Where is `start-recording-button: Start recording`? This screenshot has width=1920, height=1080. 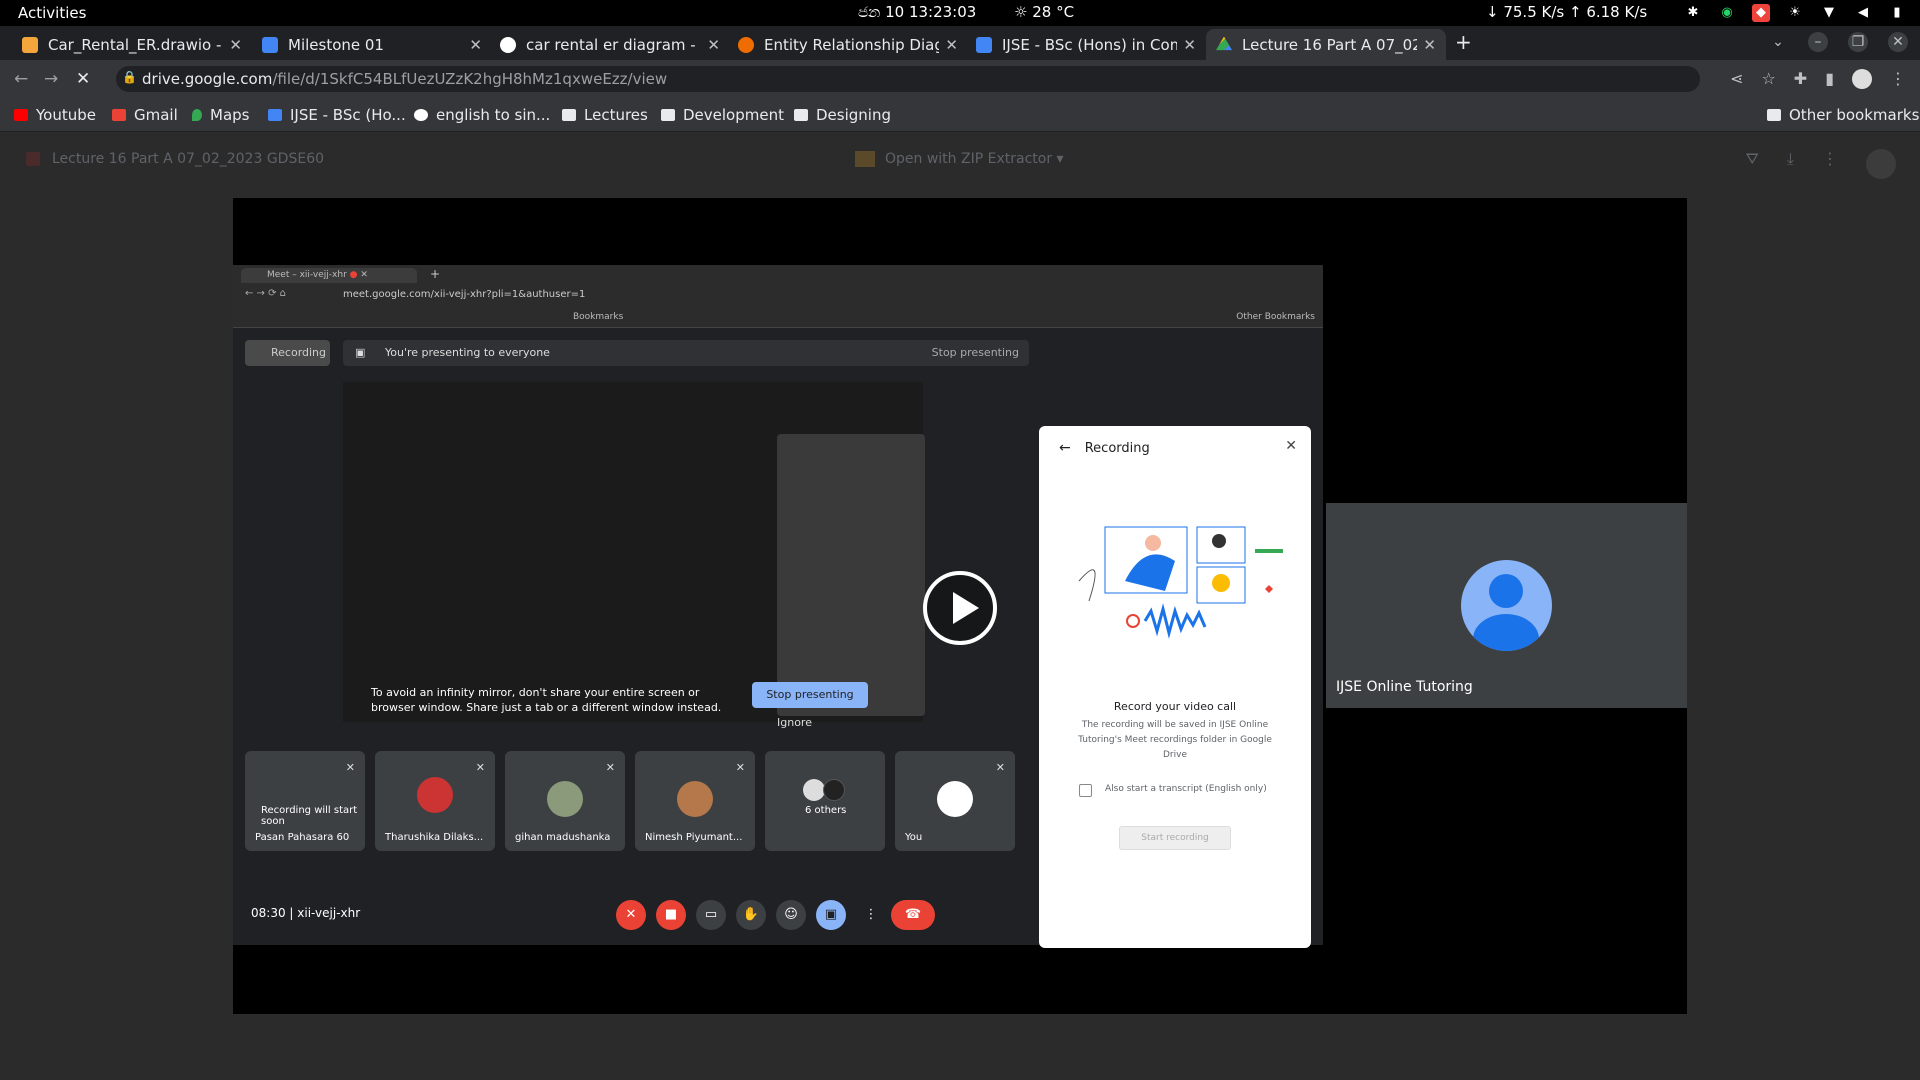 start-recording-button: Start recording is located at coordinates (1175, 838).